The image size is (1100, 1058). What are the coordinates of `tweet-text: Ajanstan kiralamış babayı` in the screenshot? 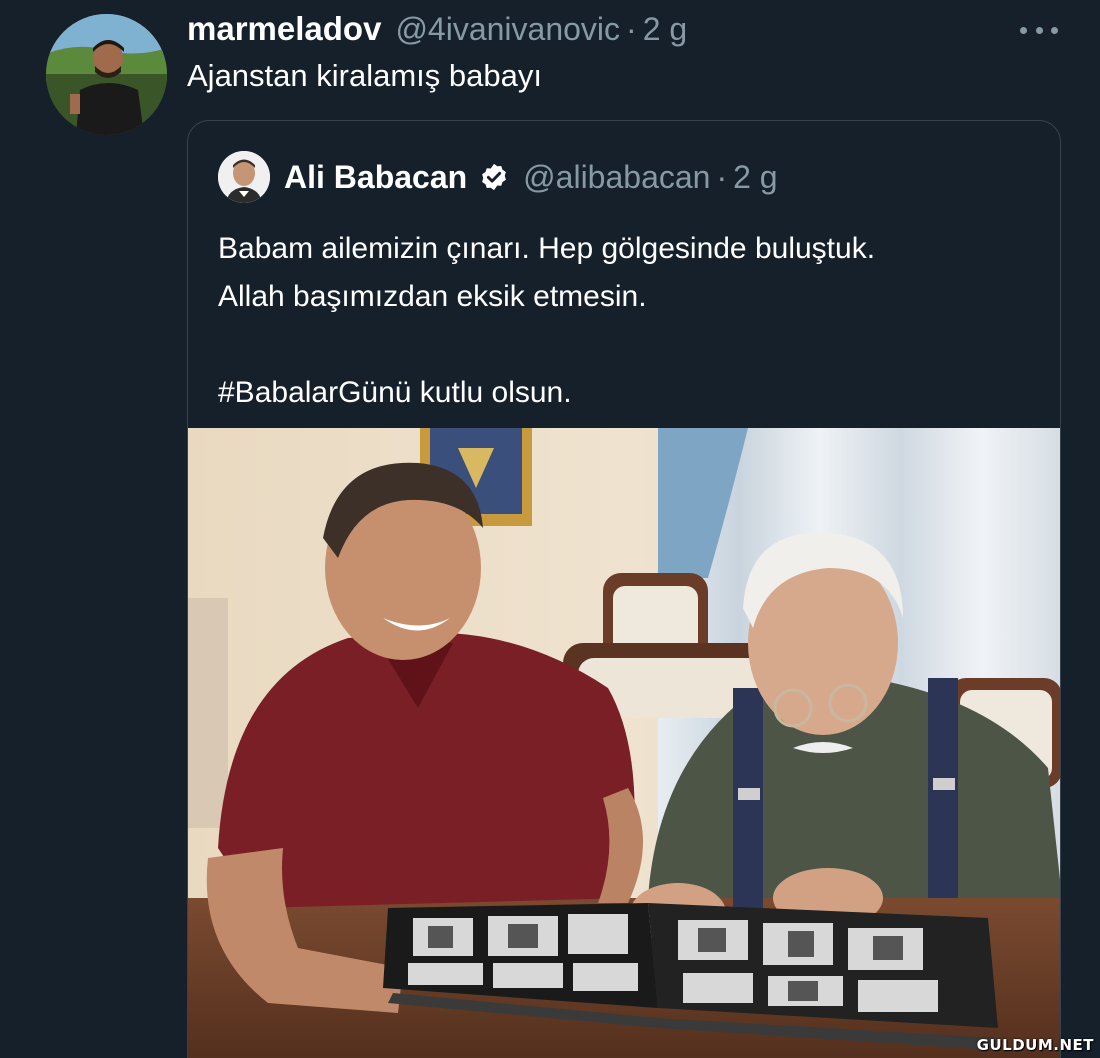 It's located at (364, 75).